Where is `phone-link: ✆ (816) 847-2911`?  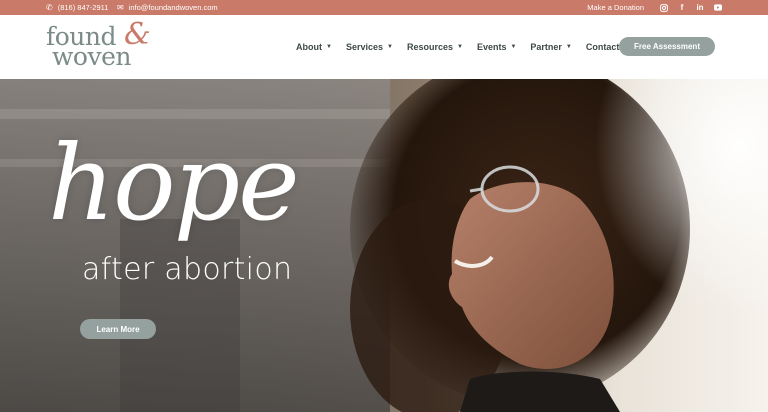 phone-link: ✆ (816) 847-2911 is located at coordinates (77, 7).